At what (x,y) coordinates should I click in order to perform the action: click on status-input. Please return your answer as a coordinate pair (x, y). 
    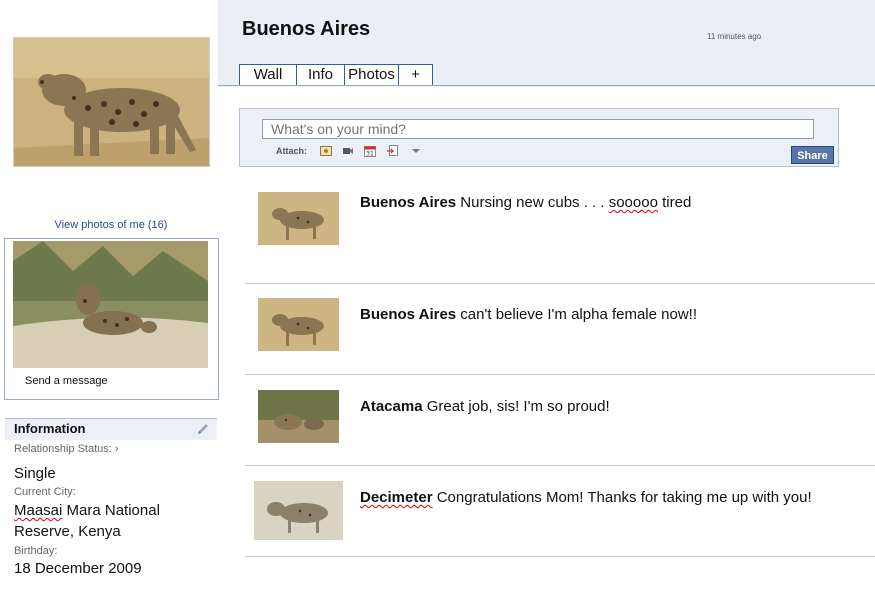
    Looking at the image, I should click on (538, 129).